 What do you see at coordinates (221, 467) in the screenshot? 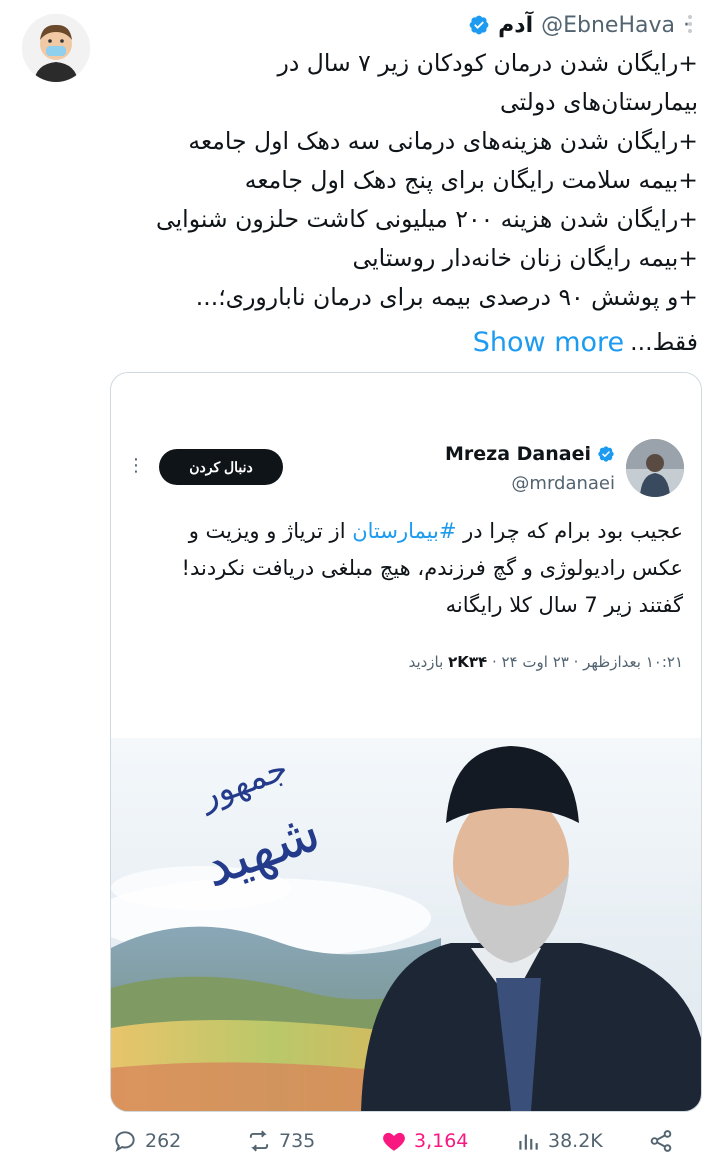
I see `follow-button: دنبال کردن` at bounding box center [221, 467].